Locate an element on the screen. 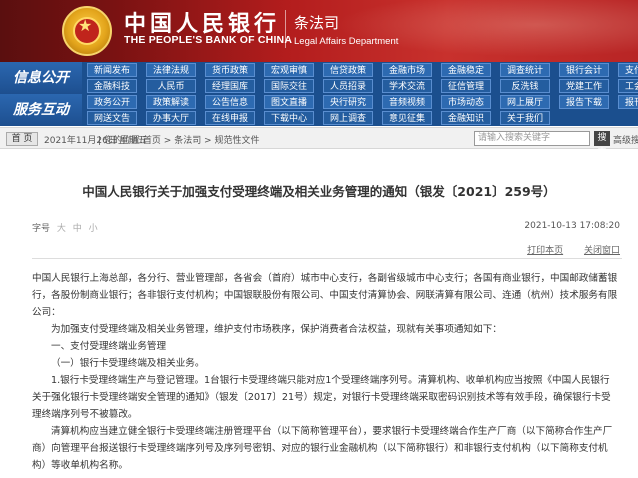  nav-link: 金融市场 is located at coordinates (407, 70).